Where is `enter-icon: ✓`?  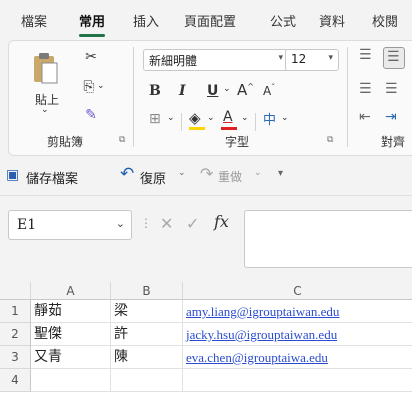 enter-icon: ✓ is located at coordinates (192, 223).